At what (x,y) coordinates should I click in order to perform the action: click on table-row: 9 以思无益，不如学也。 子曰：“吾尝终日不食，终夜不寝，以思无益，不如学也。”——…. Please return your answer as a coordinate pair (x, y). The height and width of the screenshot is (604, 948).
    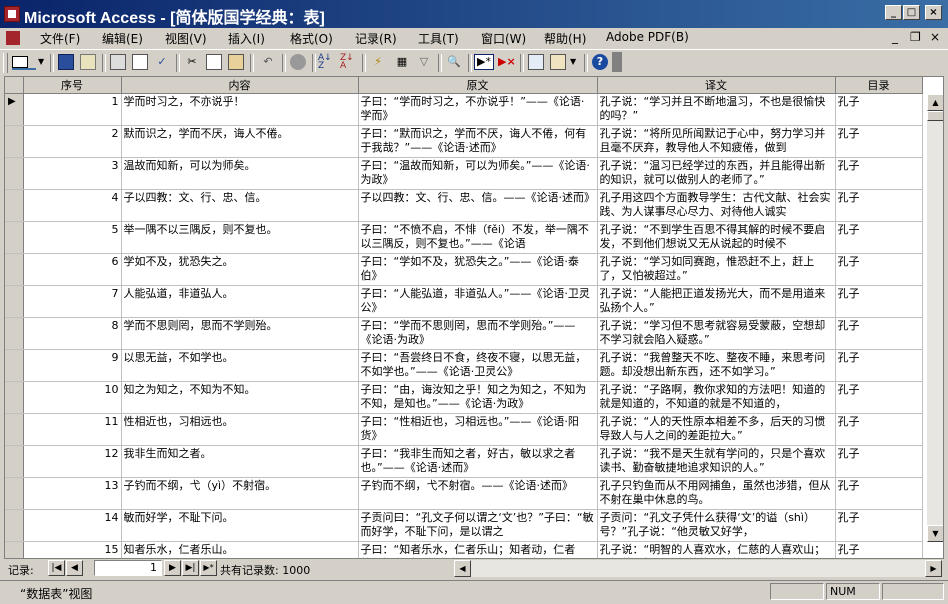
    Looking at the image, I should click on (464, 365).